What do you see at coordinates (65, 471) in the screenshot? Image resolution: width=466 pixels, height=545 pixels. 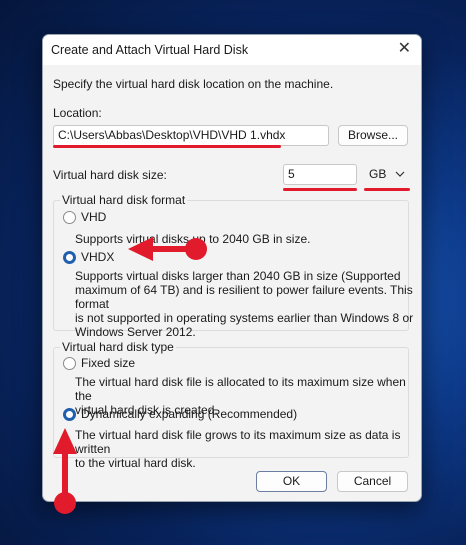 I see `arrow-to-dynamic` at bounding box center [65, 471].